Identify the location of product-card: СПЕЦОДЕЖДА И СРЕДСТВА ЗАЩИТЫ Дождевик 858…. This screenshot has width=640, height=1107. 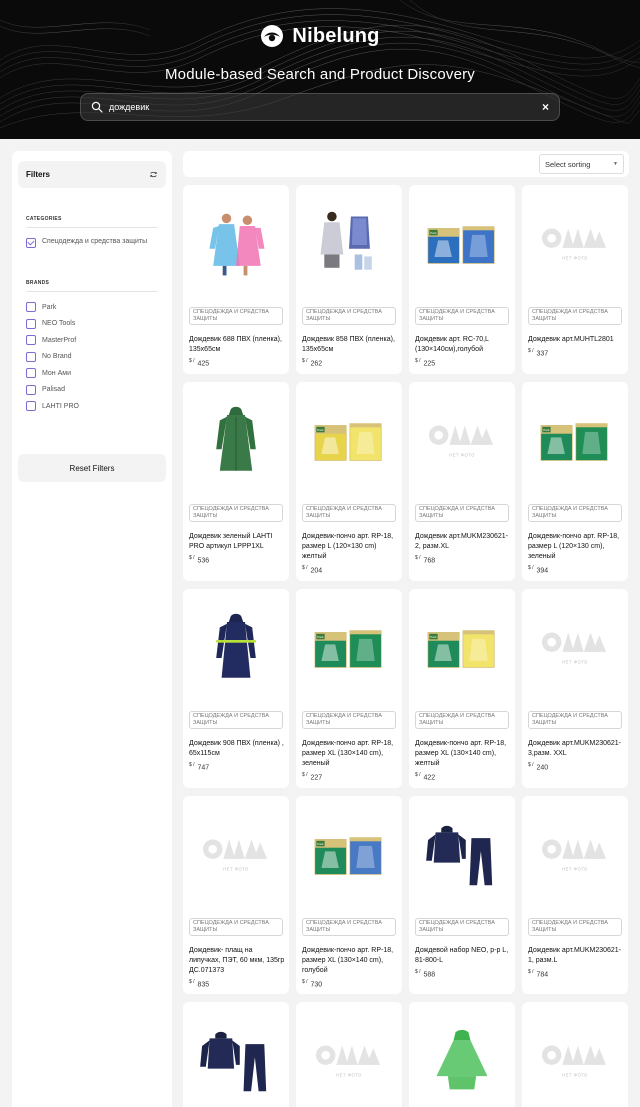
(349, 279).